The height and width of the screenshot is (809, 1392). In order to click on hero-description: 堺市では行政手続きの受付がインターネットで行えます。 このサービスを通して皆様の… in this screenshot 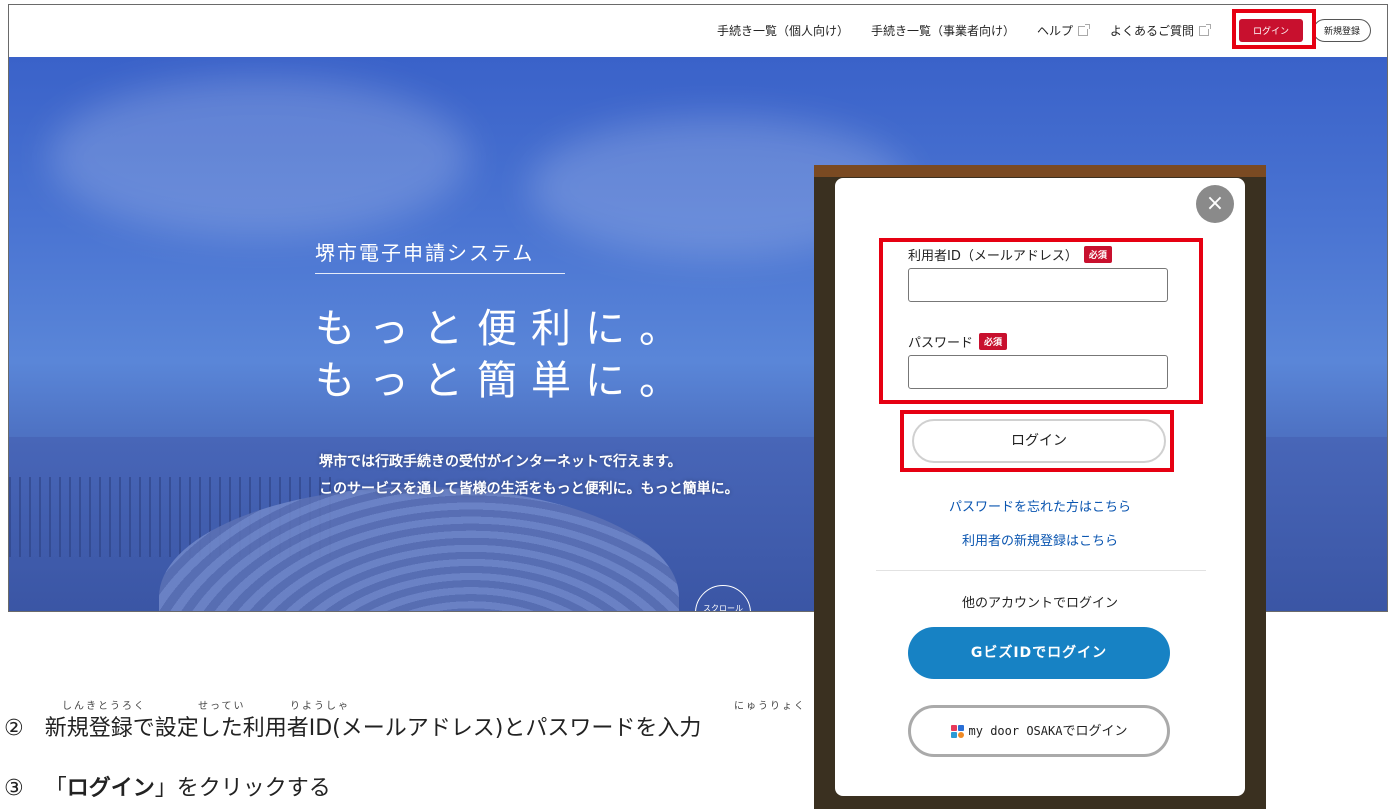, I will do `click(529, 476)`.